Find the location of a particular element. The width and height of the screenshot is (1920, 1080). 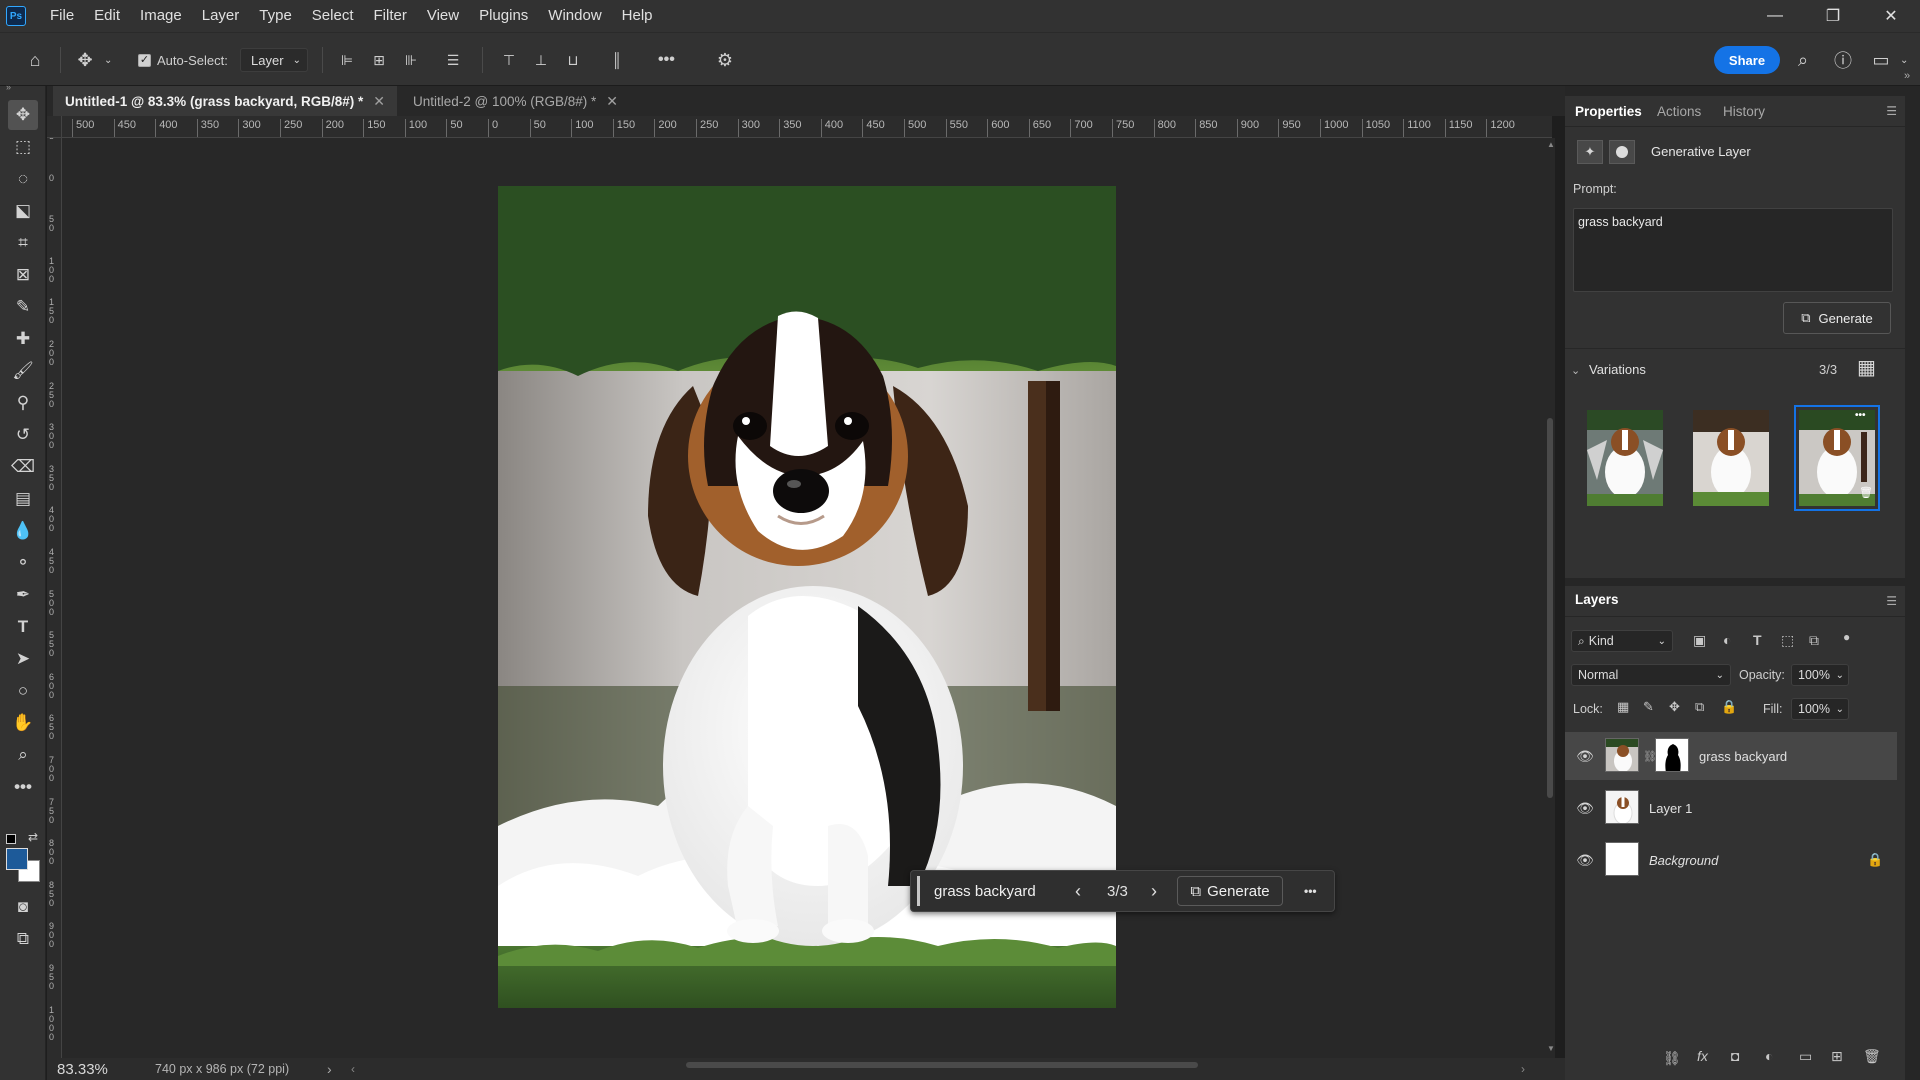

layer-name: grass backyard is located at coordinates (1743, 756).